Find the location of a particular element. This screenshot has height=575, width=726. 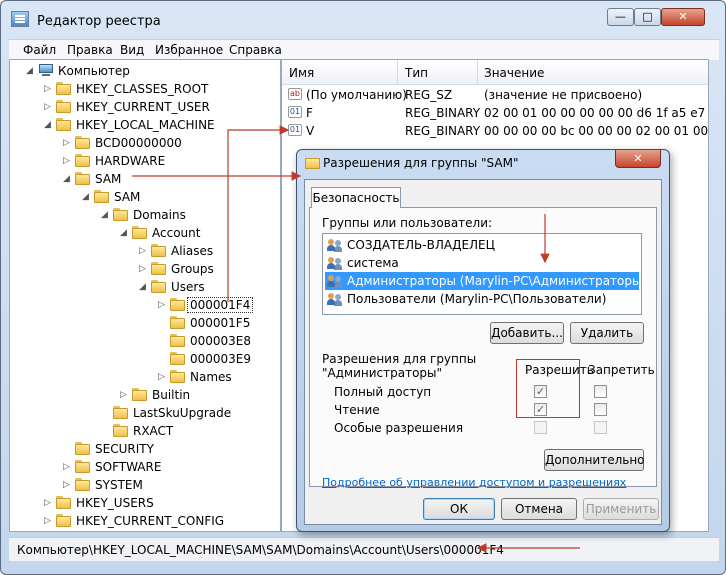

menu-view: Вид is located at coordinates (132, 50).